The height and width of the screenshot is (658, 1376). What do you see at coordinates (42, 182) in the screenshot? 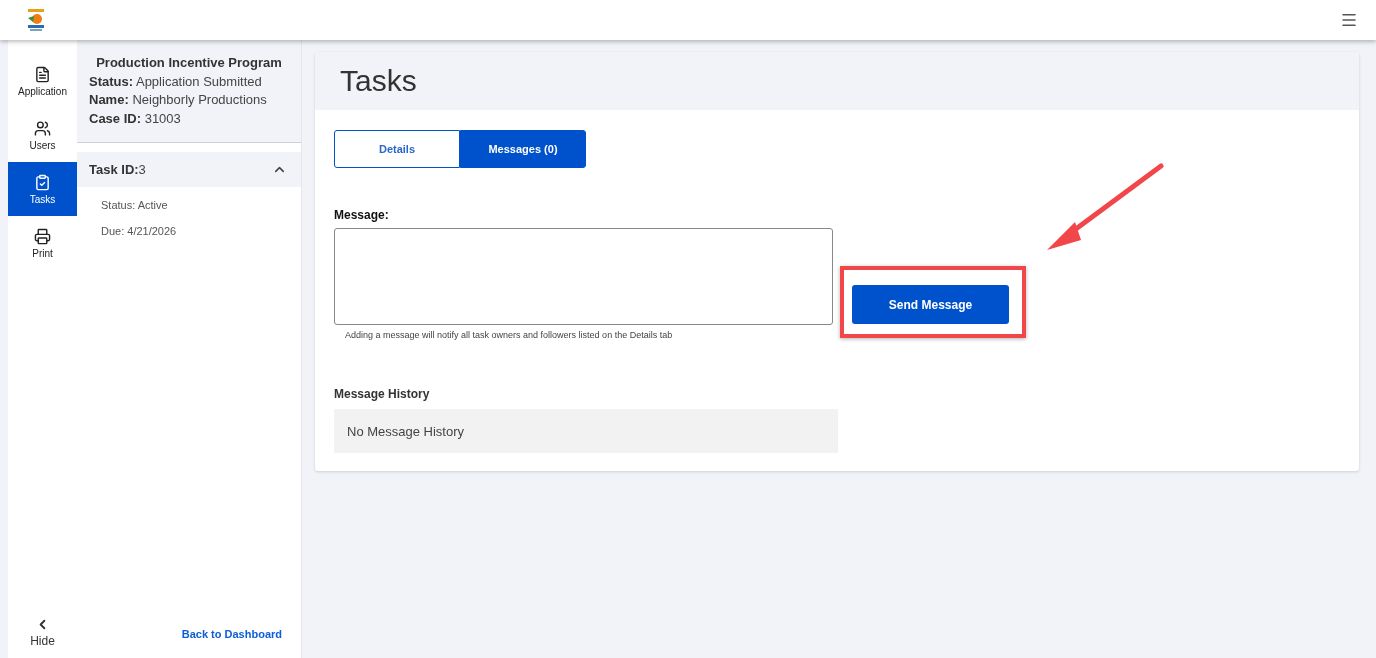
I see `clipboard-icon` at bounding box center [42, 182].